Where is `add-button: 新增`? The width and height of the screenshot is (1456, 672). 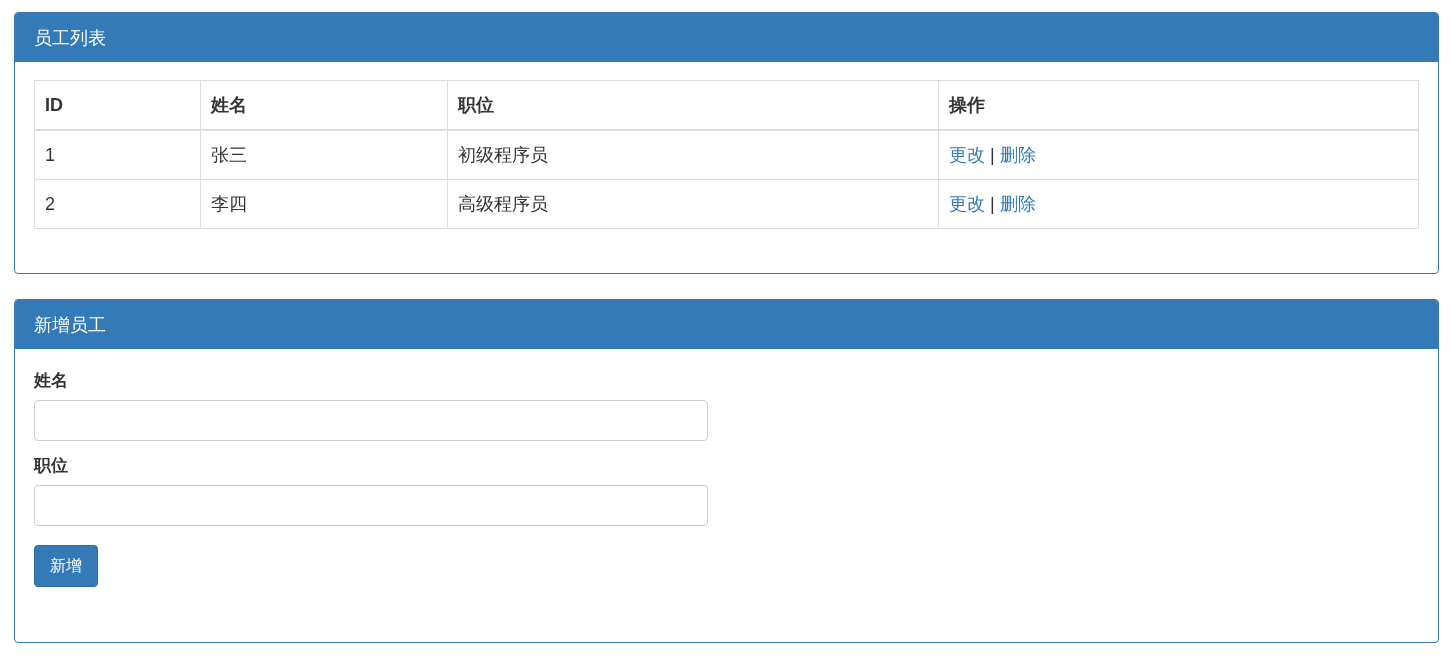
add-button: 新增 is located at coordinates (66, 566).